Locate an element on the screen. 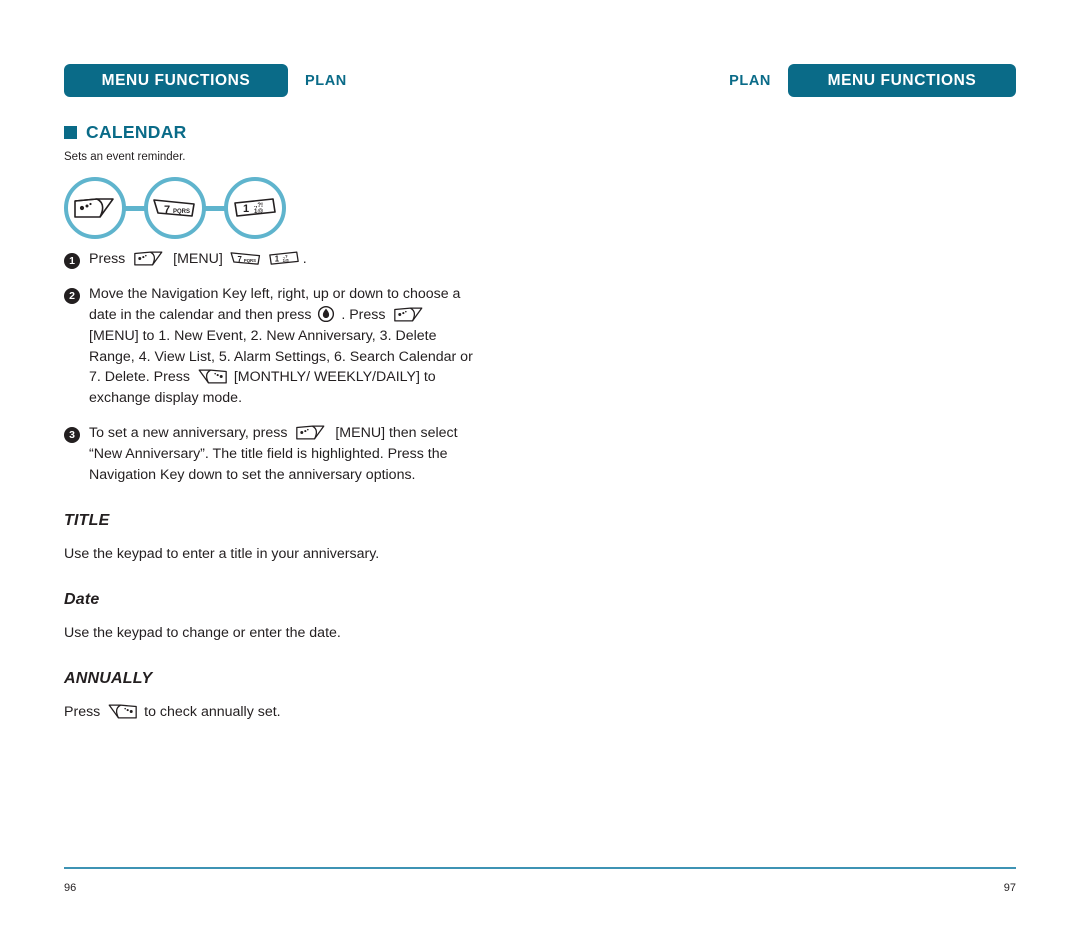  page-number-left: 96 is located at coordinates (70, 888).